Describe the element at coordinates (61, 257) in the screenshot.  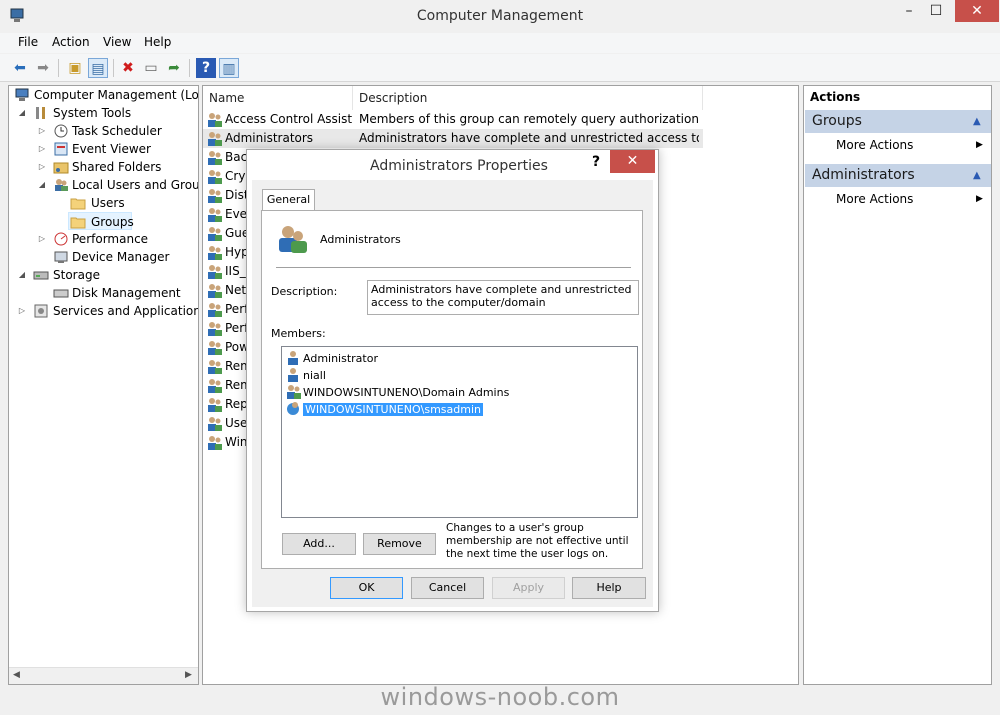
I see `device-manager-icon` at that location.